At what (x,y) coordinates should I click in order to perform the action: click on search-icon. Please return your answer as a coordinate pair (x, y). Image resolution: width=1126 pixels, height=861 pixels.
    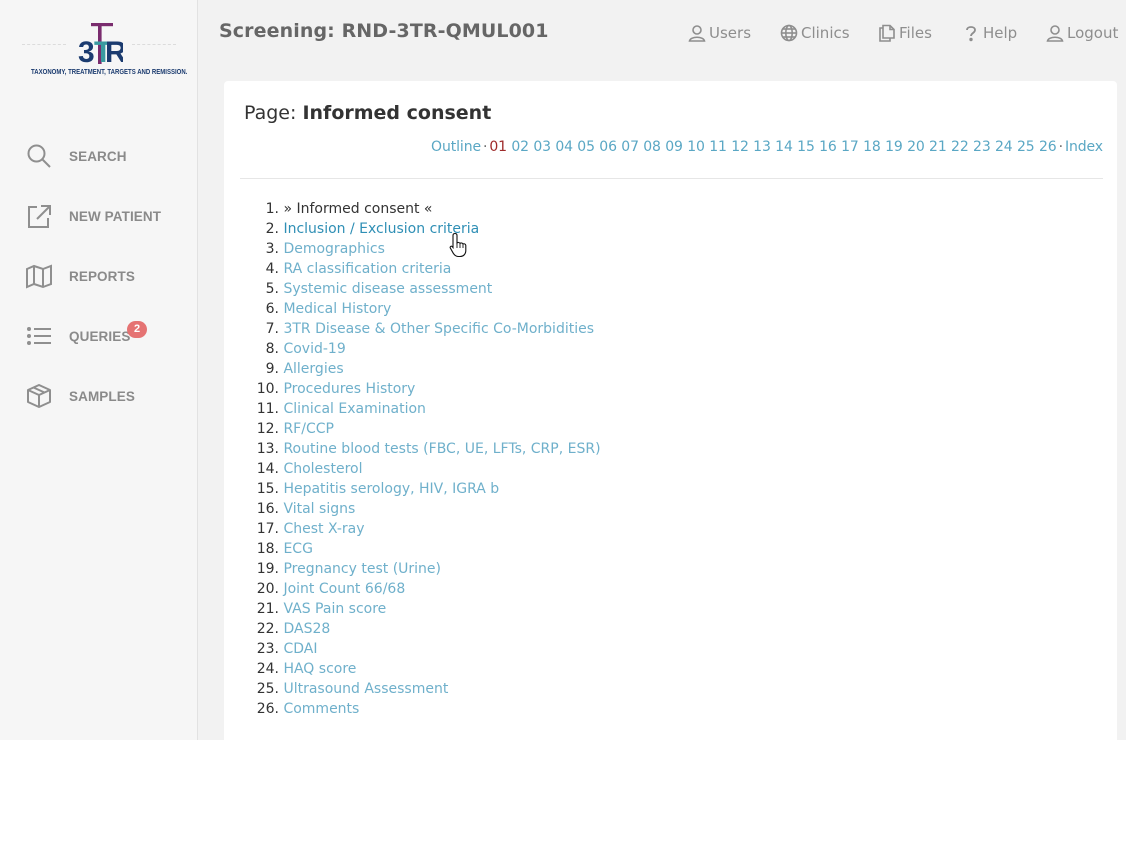
    Looking at the image, I should click on (39, 156).